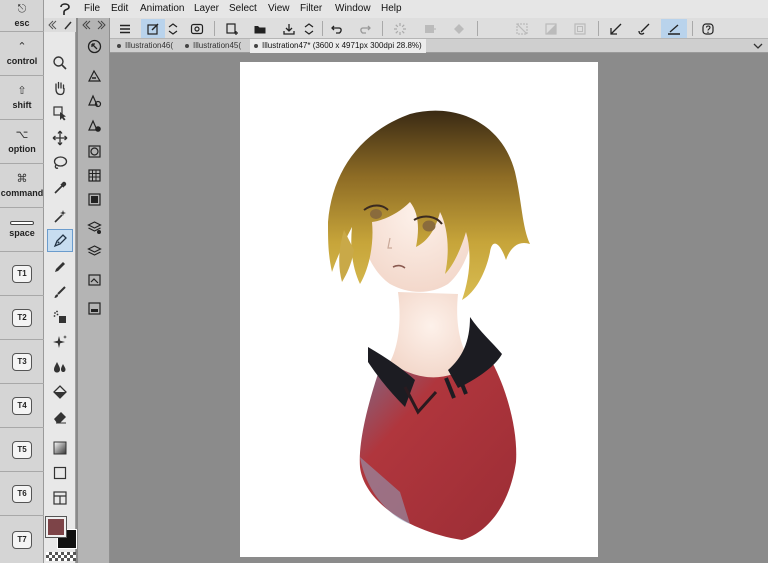 The width and height of the screenshot is (768, 563). I want to click on lasso-icon, so click(60, 162).